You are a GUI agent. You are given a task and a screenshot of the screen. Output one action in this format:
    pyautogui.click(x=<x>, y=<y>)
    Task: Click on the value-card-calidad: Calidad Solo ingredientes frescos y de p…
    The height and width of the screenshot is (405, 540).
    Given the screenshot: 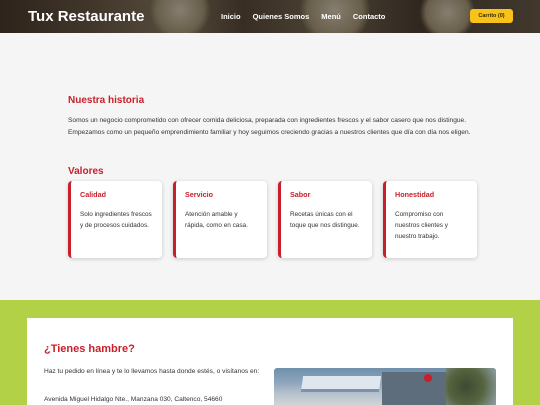 What is the action you would take?
    pyautogui.click(x=115, y=219)
    